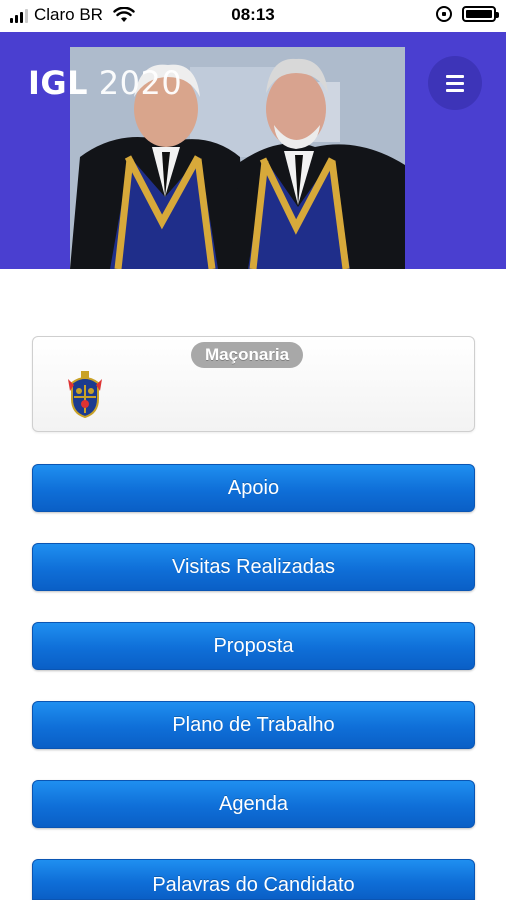 The height and width of the screenshot is (900, 506). Describe the element at coordinates (85, 395) in the screenshot. I see `masonic-crest-icon` at that location.